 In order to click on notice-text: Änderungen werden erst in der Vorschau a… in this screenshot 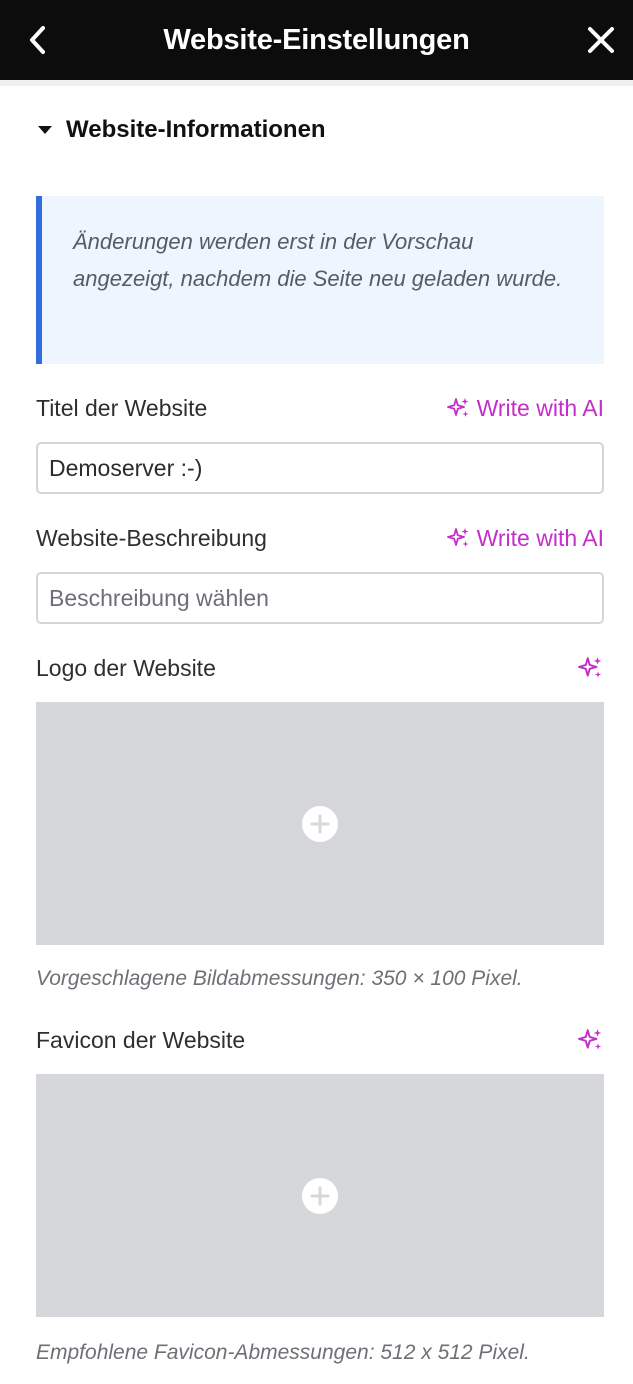, I will do `click(318, 260)`.